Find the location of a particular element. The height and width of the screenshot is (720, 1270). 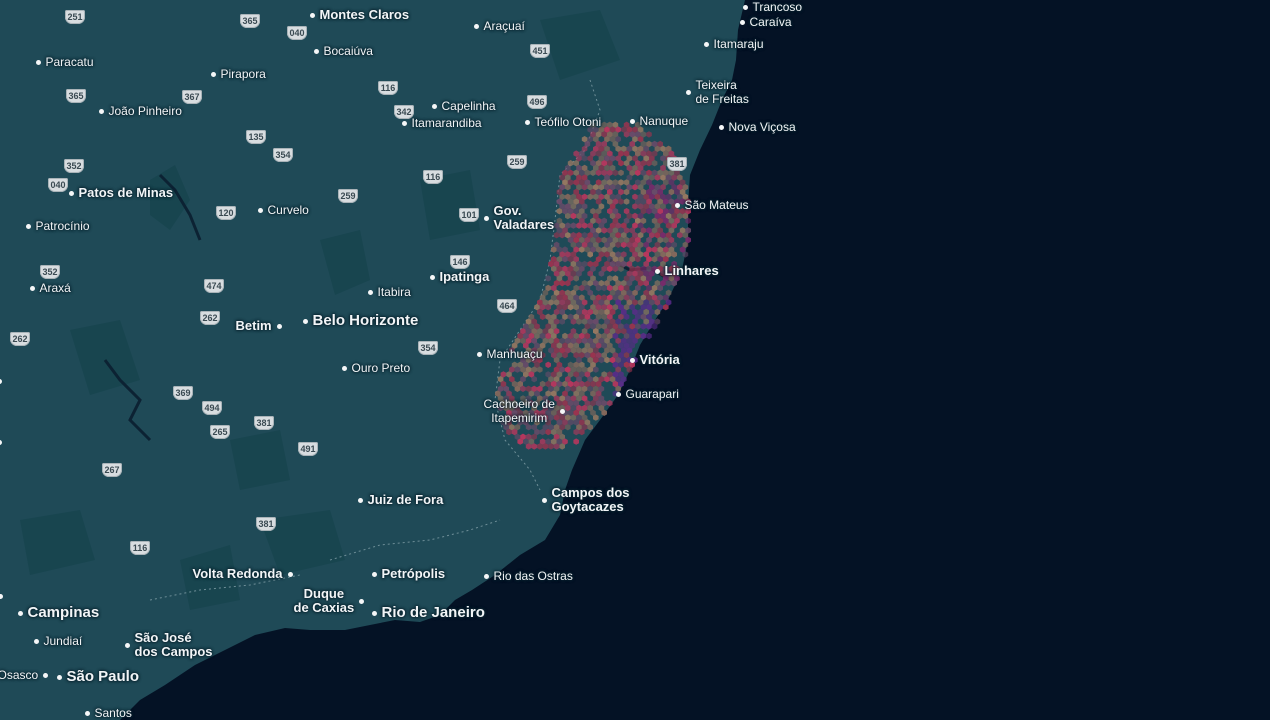

city-linhares: Linhares is located at coordinates (686, 271).